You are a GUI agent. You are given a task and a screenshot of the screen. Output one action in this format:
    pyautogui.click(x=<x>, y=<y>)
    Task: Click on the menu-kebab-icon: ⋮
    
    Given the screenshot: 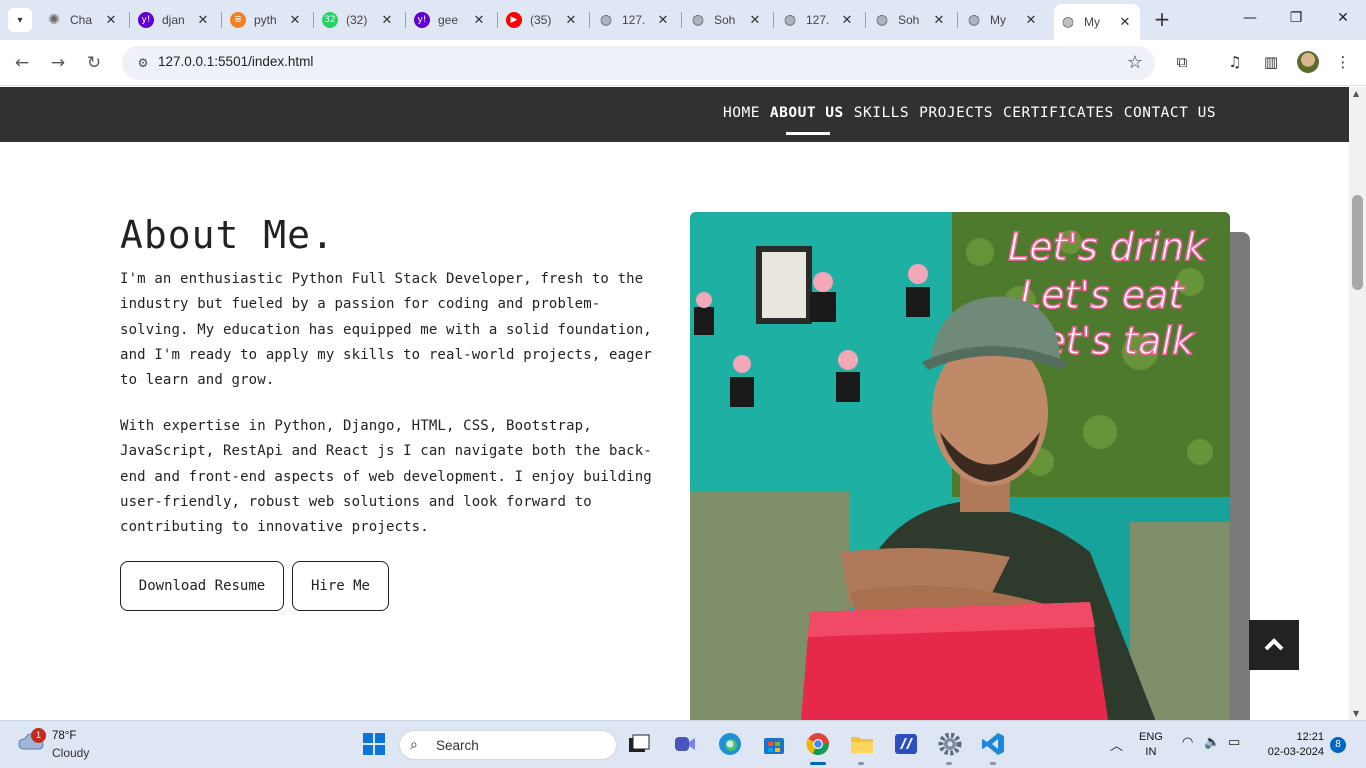 What is the action you would take?
    pyautogui.click(x=1343, y=62)
    